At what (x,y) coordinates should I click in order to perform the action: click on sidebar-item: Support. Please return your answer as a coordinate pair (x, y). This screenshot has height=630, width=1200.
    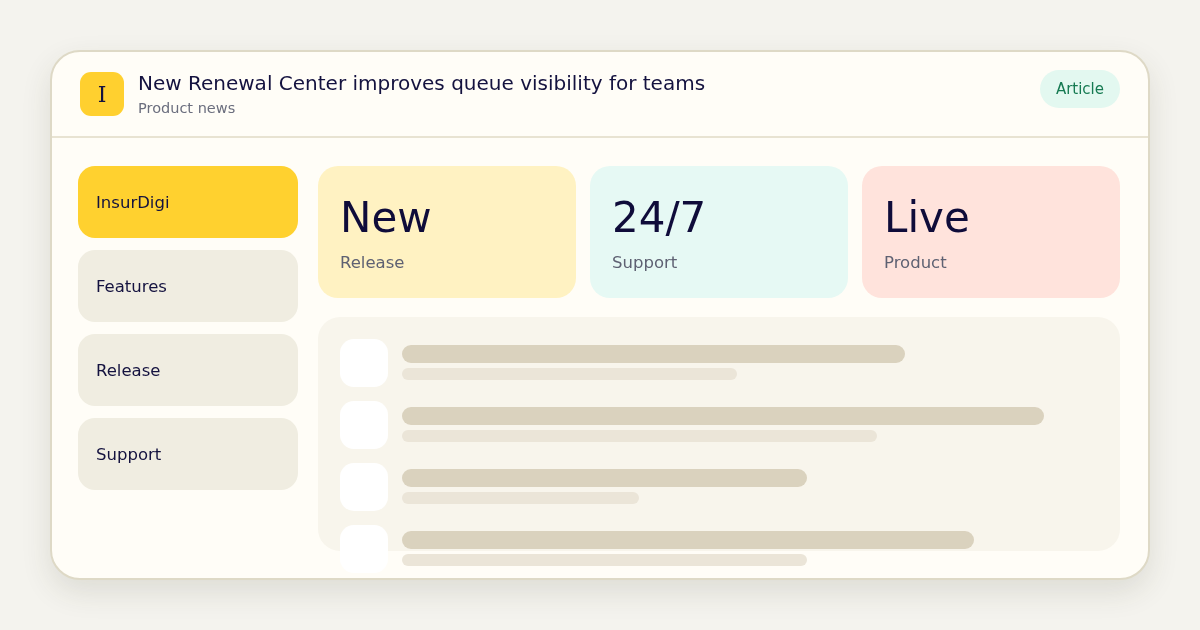
    Looking at the image, I should click on (188, 454).